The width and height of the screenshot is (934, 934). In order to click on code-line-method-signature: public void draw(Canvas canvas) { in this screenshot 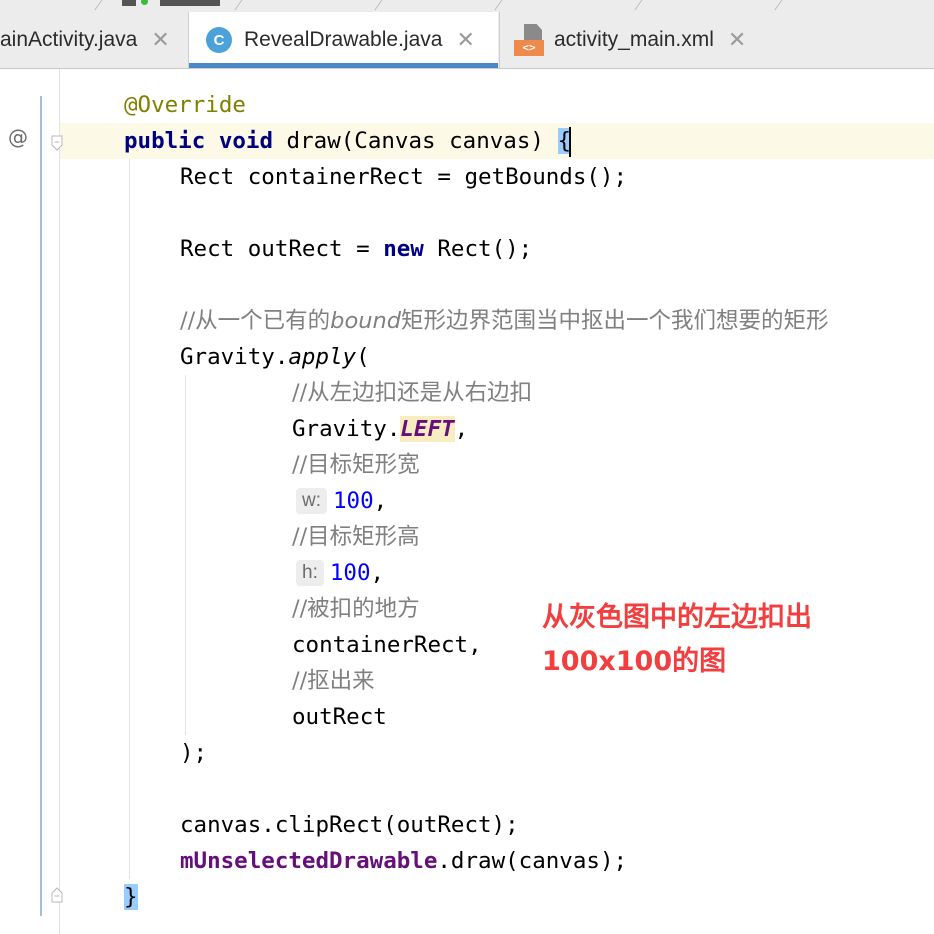, I will do `click(348, 141)`.